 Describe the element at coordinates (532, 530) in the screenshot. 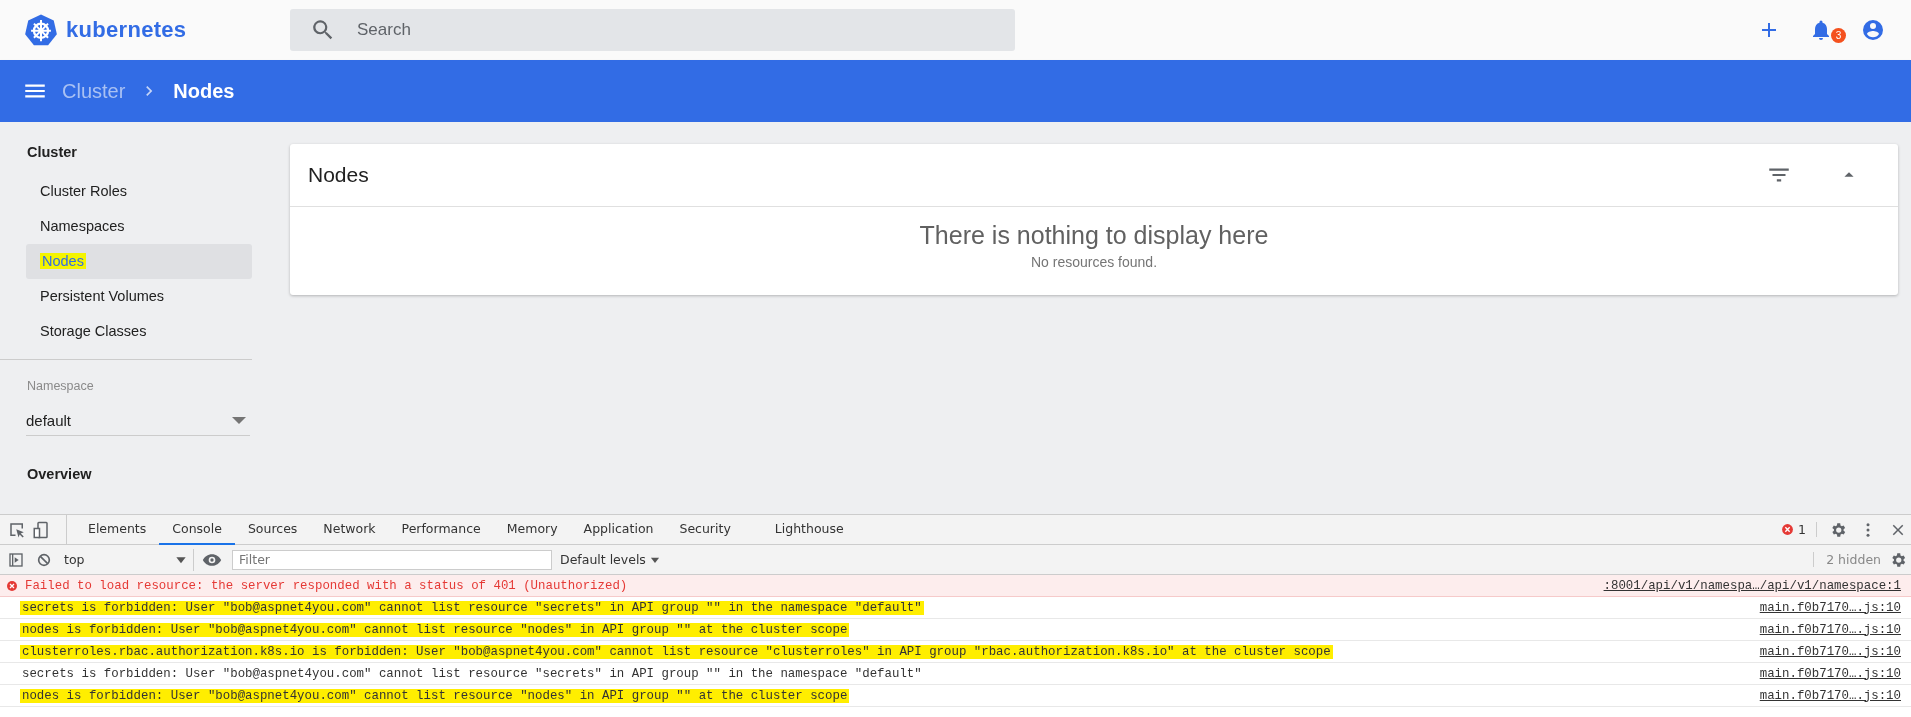

I see `devtools-tab: Memory` at that location.